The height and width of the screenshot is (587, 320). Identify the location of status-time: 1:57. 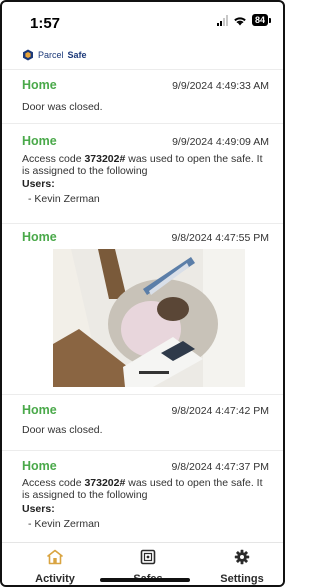
(45, 23).